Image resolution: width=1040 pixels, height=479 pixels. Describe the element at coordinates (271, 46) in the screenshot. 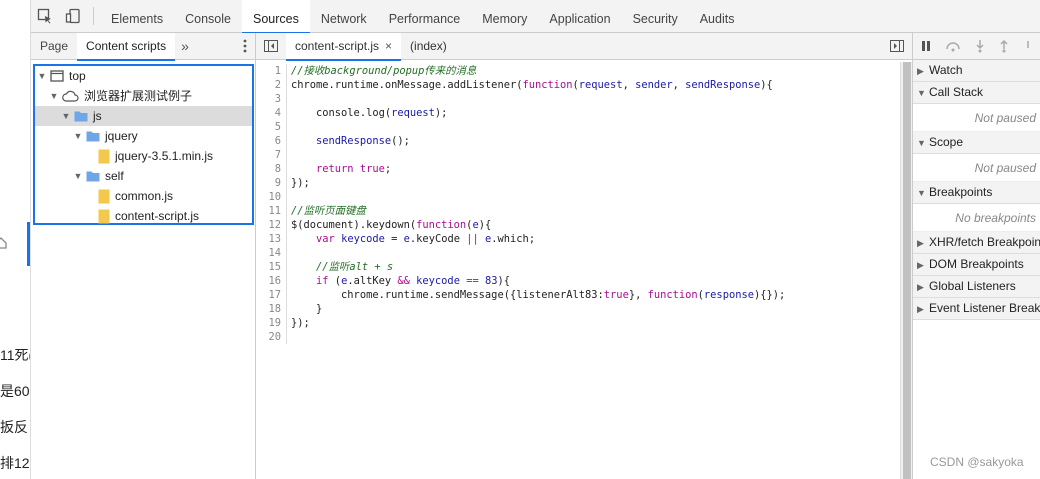

I see `toggle-navigator-icon` at that location.